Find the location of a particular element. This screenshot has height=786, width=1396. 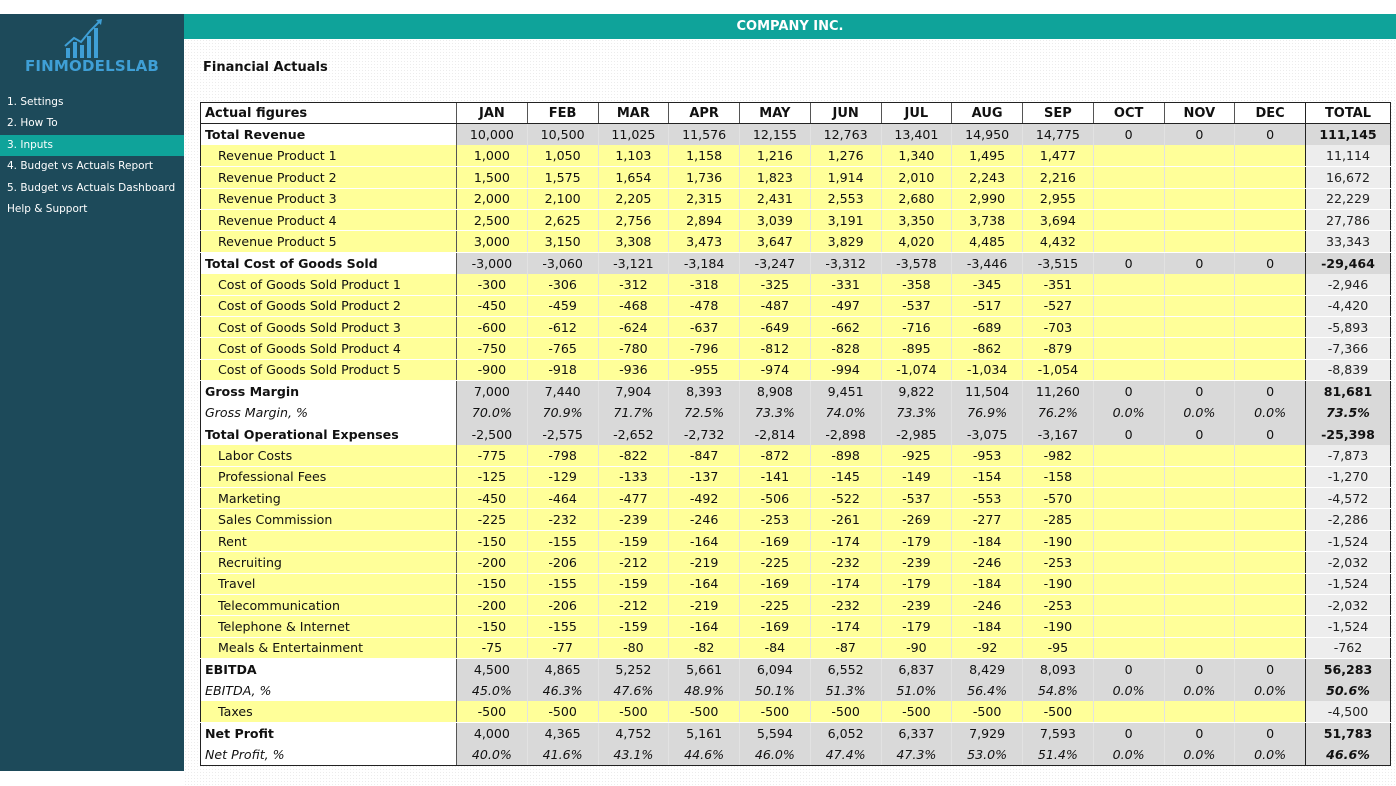

value-cell: -77 is located at coordinates (562, 648).